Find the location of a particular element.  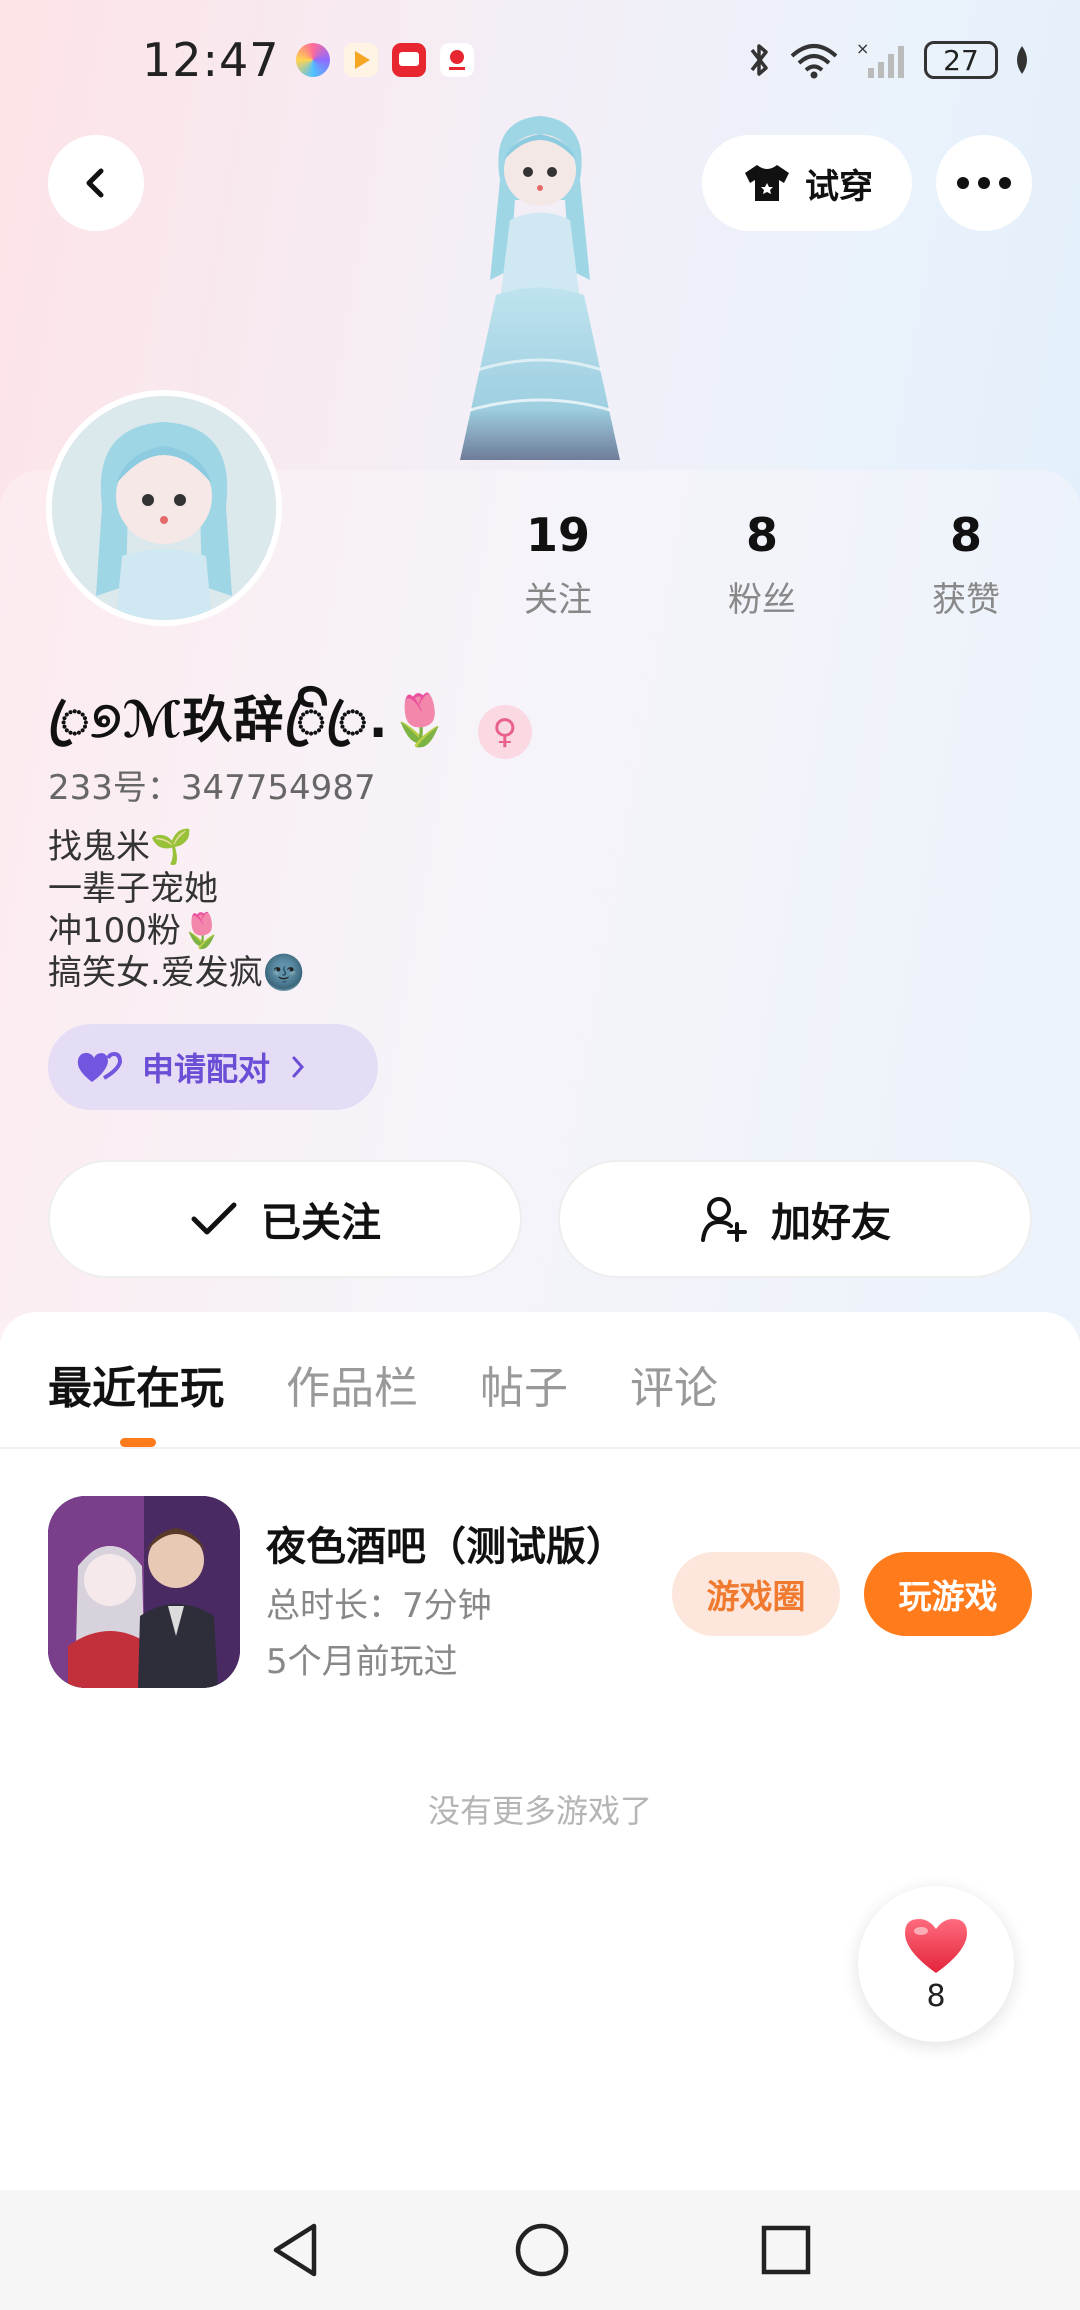

tab-comments: 评论 is located at coordinates (674, 1384).